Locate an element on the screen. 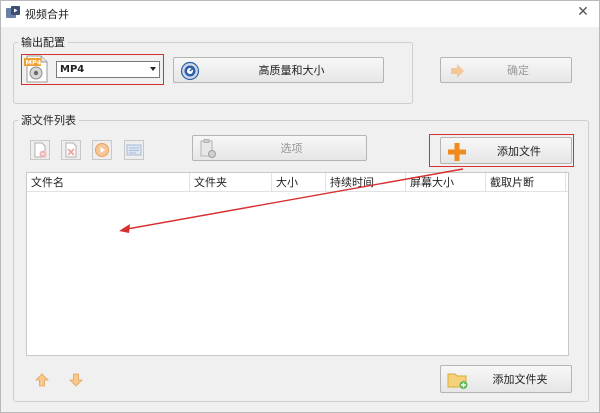  app-logo-icon is located at coordinates (13, 12).